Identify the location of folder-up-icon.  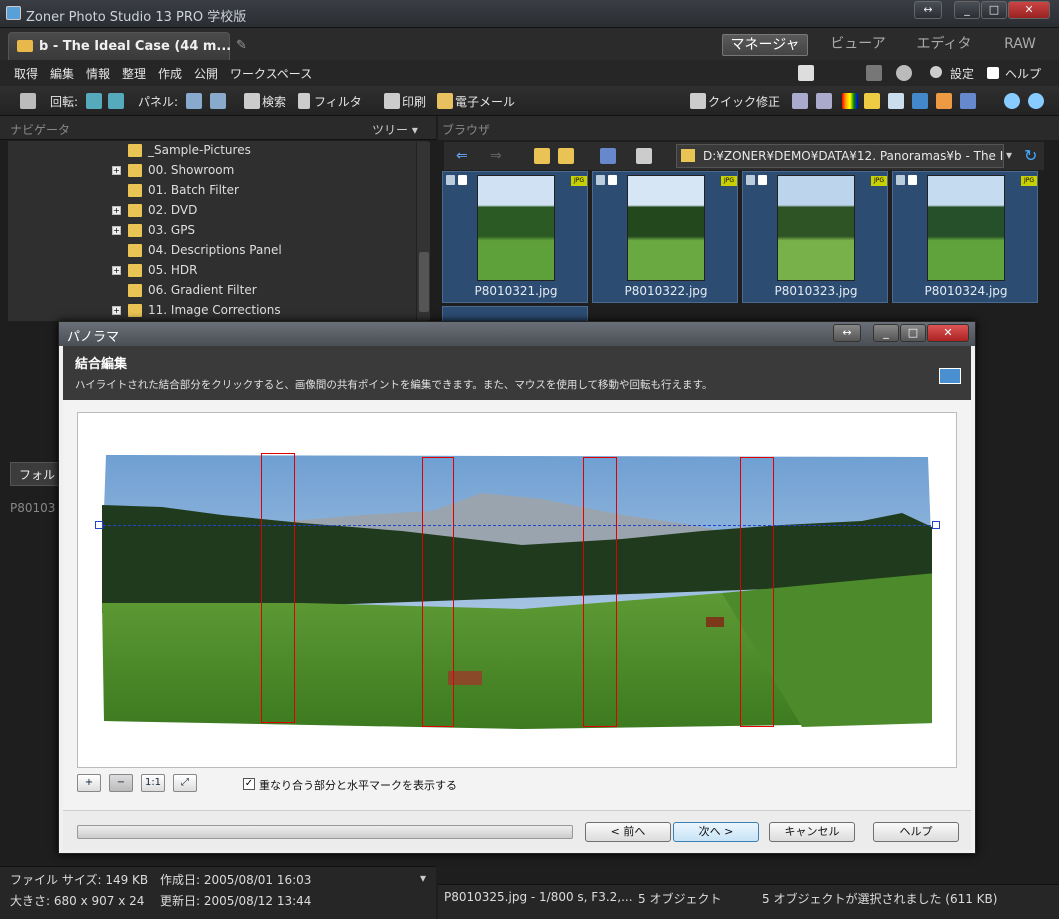
(542, 156).